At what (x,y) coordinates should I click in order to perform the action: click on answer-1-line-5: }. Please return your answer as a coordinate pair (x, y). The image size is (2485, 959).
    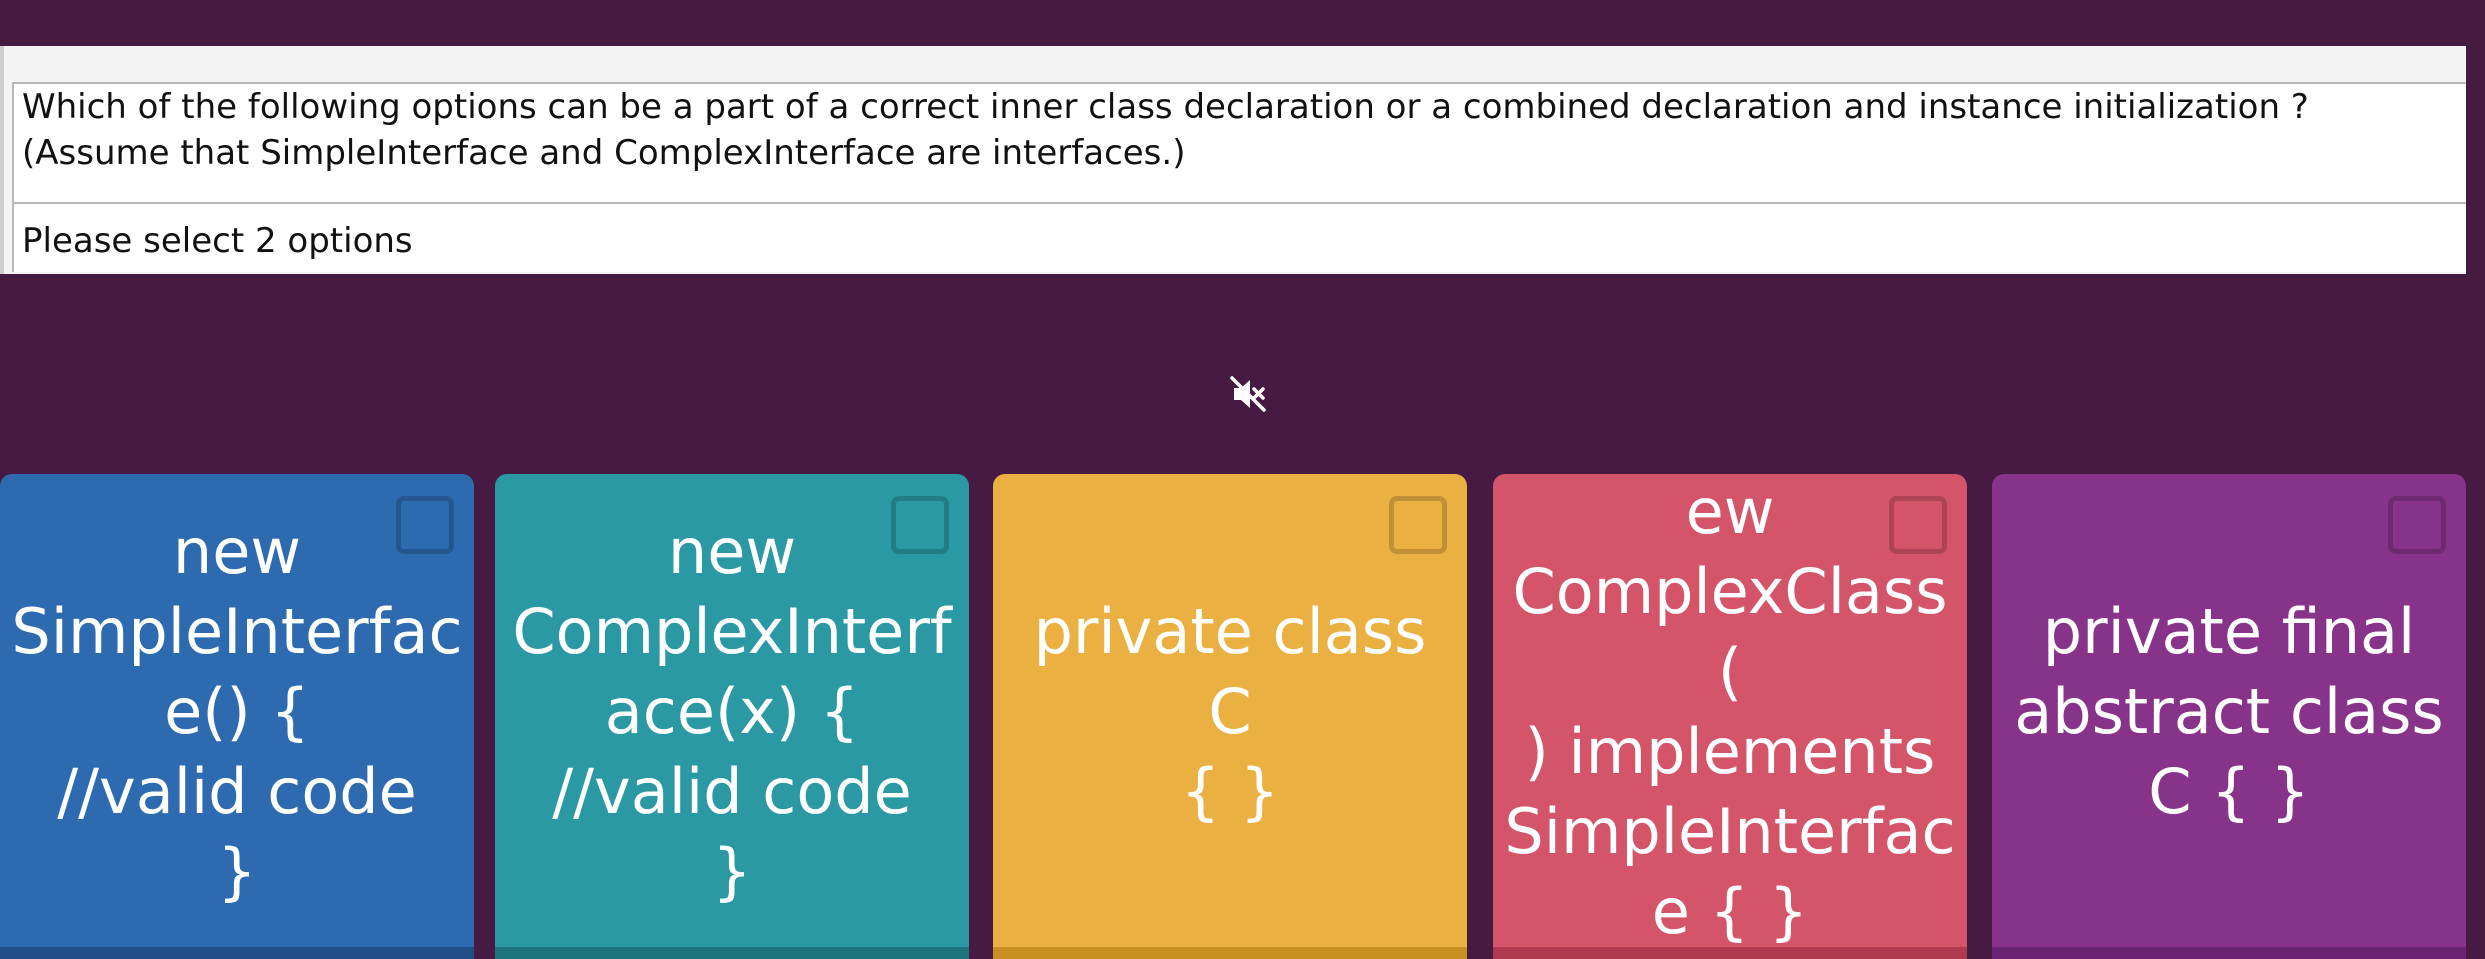
    Looking at the image, I should click on (237, 871).